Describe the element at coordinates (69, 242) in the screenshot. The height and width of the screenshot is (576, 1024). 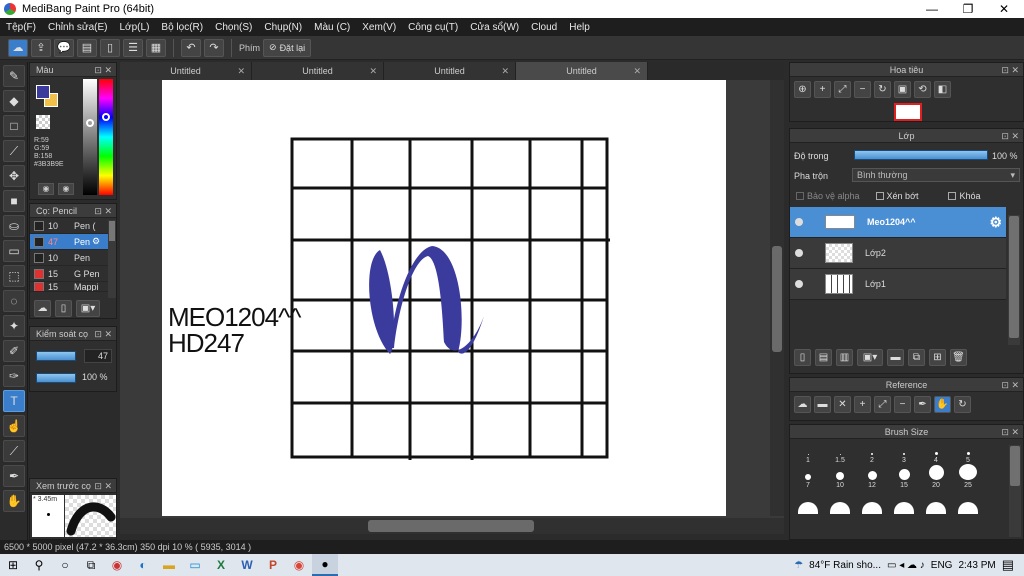
I see `brush-item-selected: 47 Pen ⚙` at that location.